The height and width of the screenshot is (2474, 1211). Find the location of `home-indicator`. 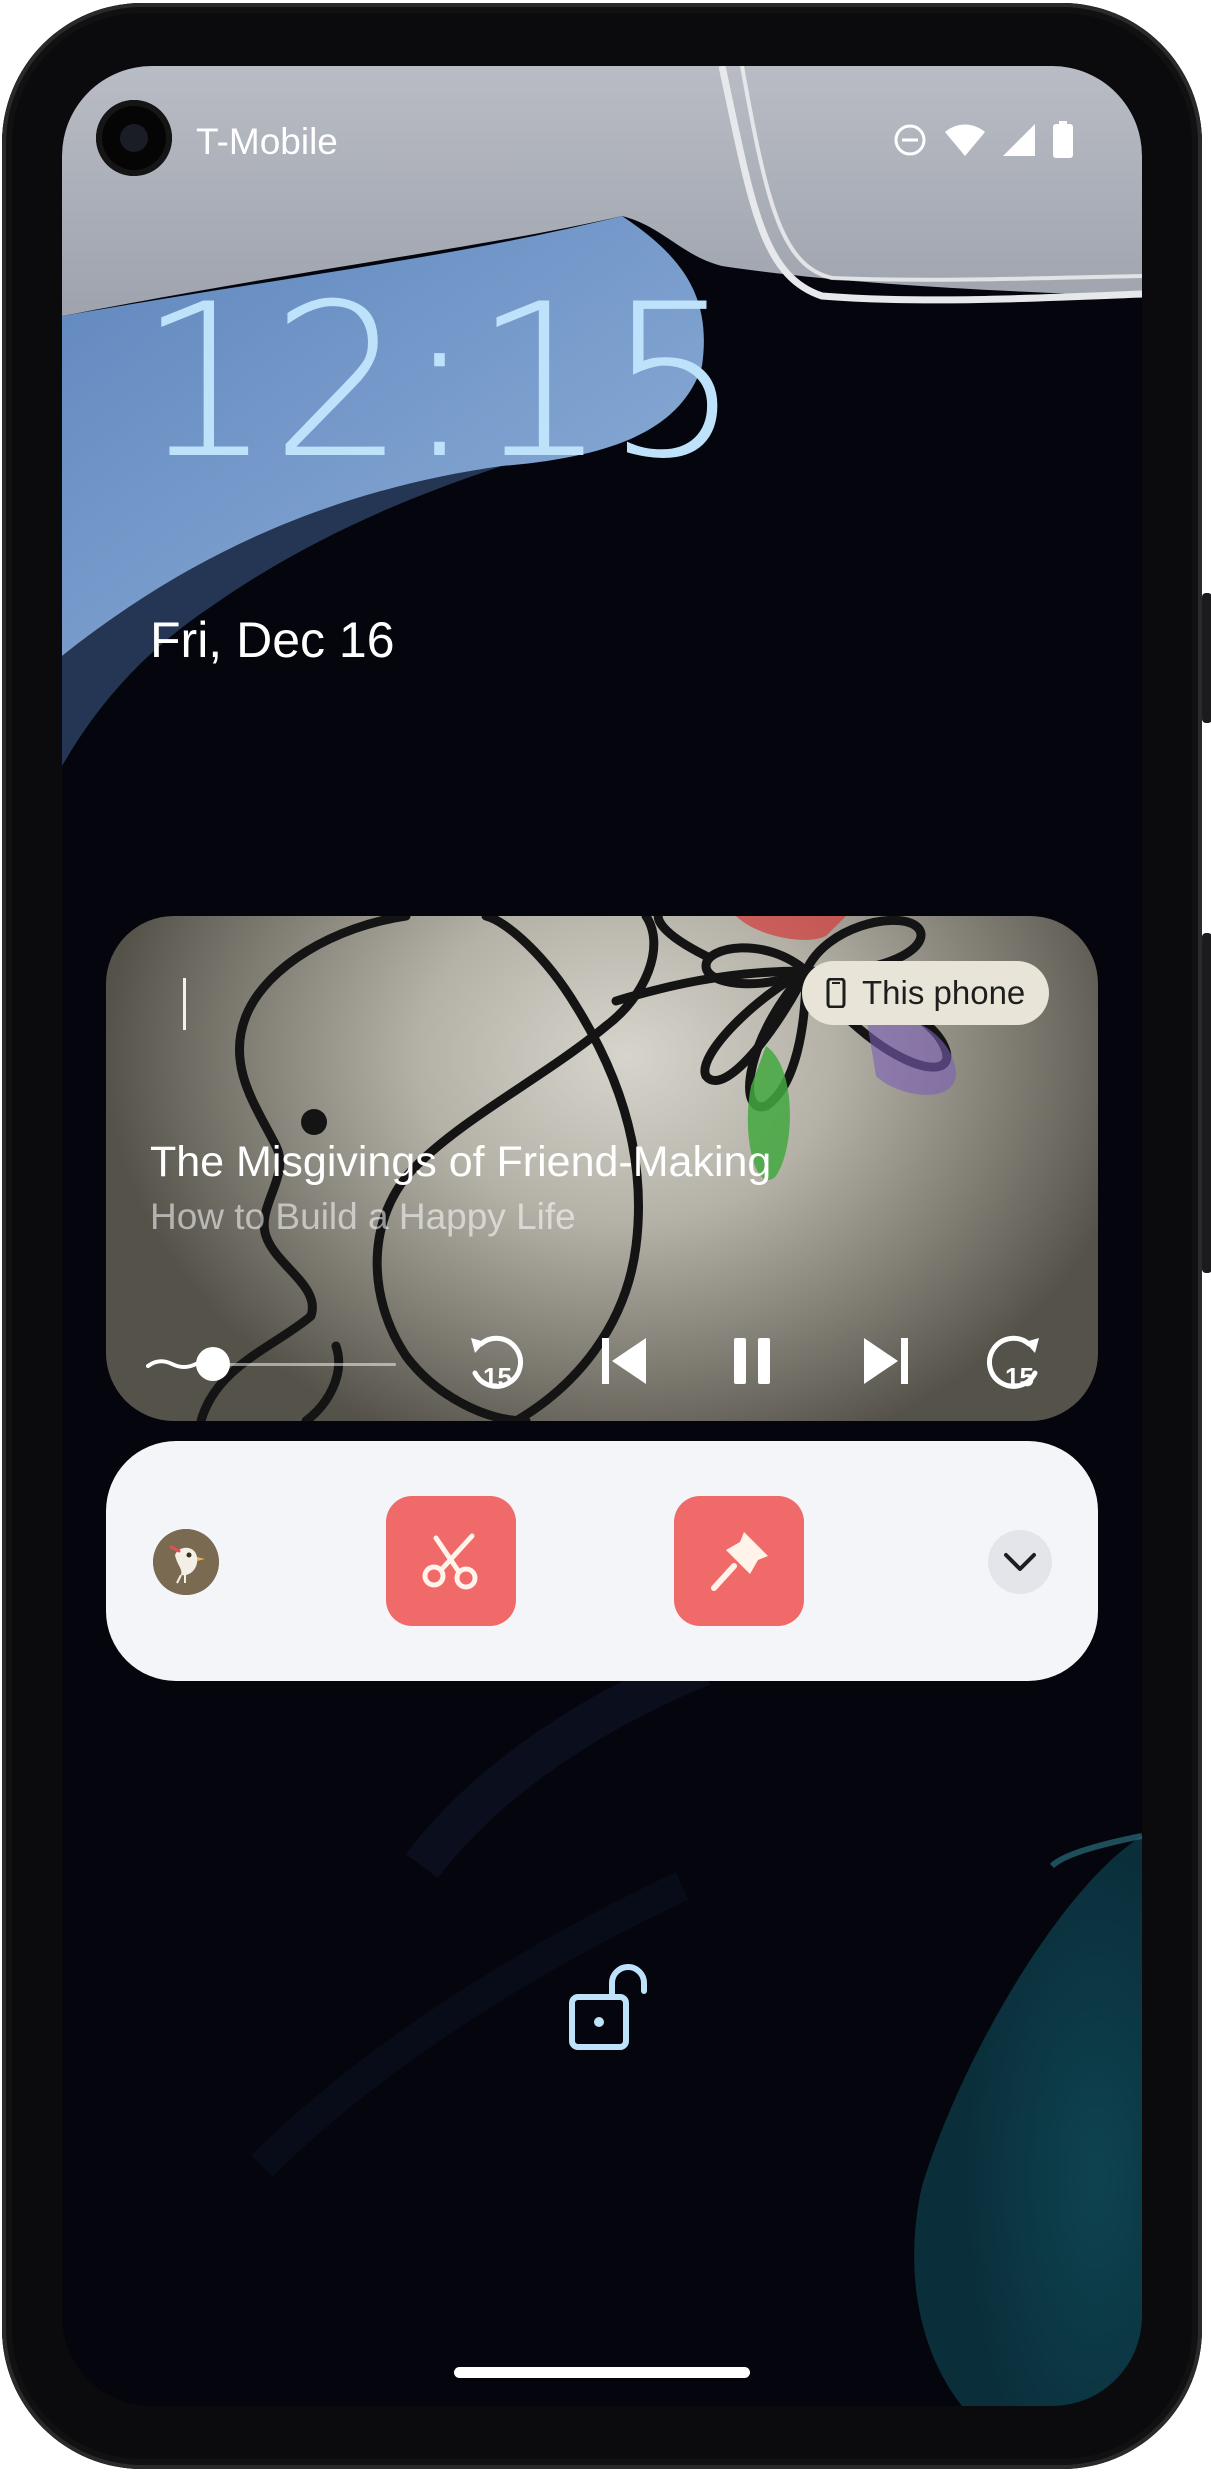

home-indicator is located at coordinates (602, 2372).